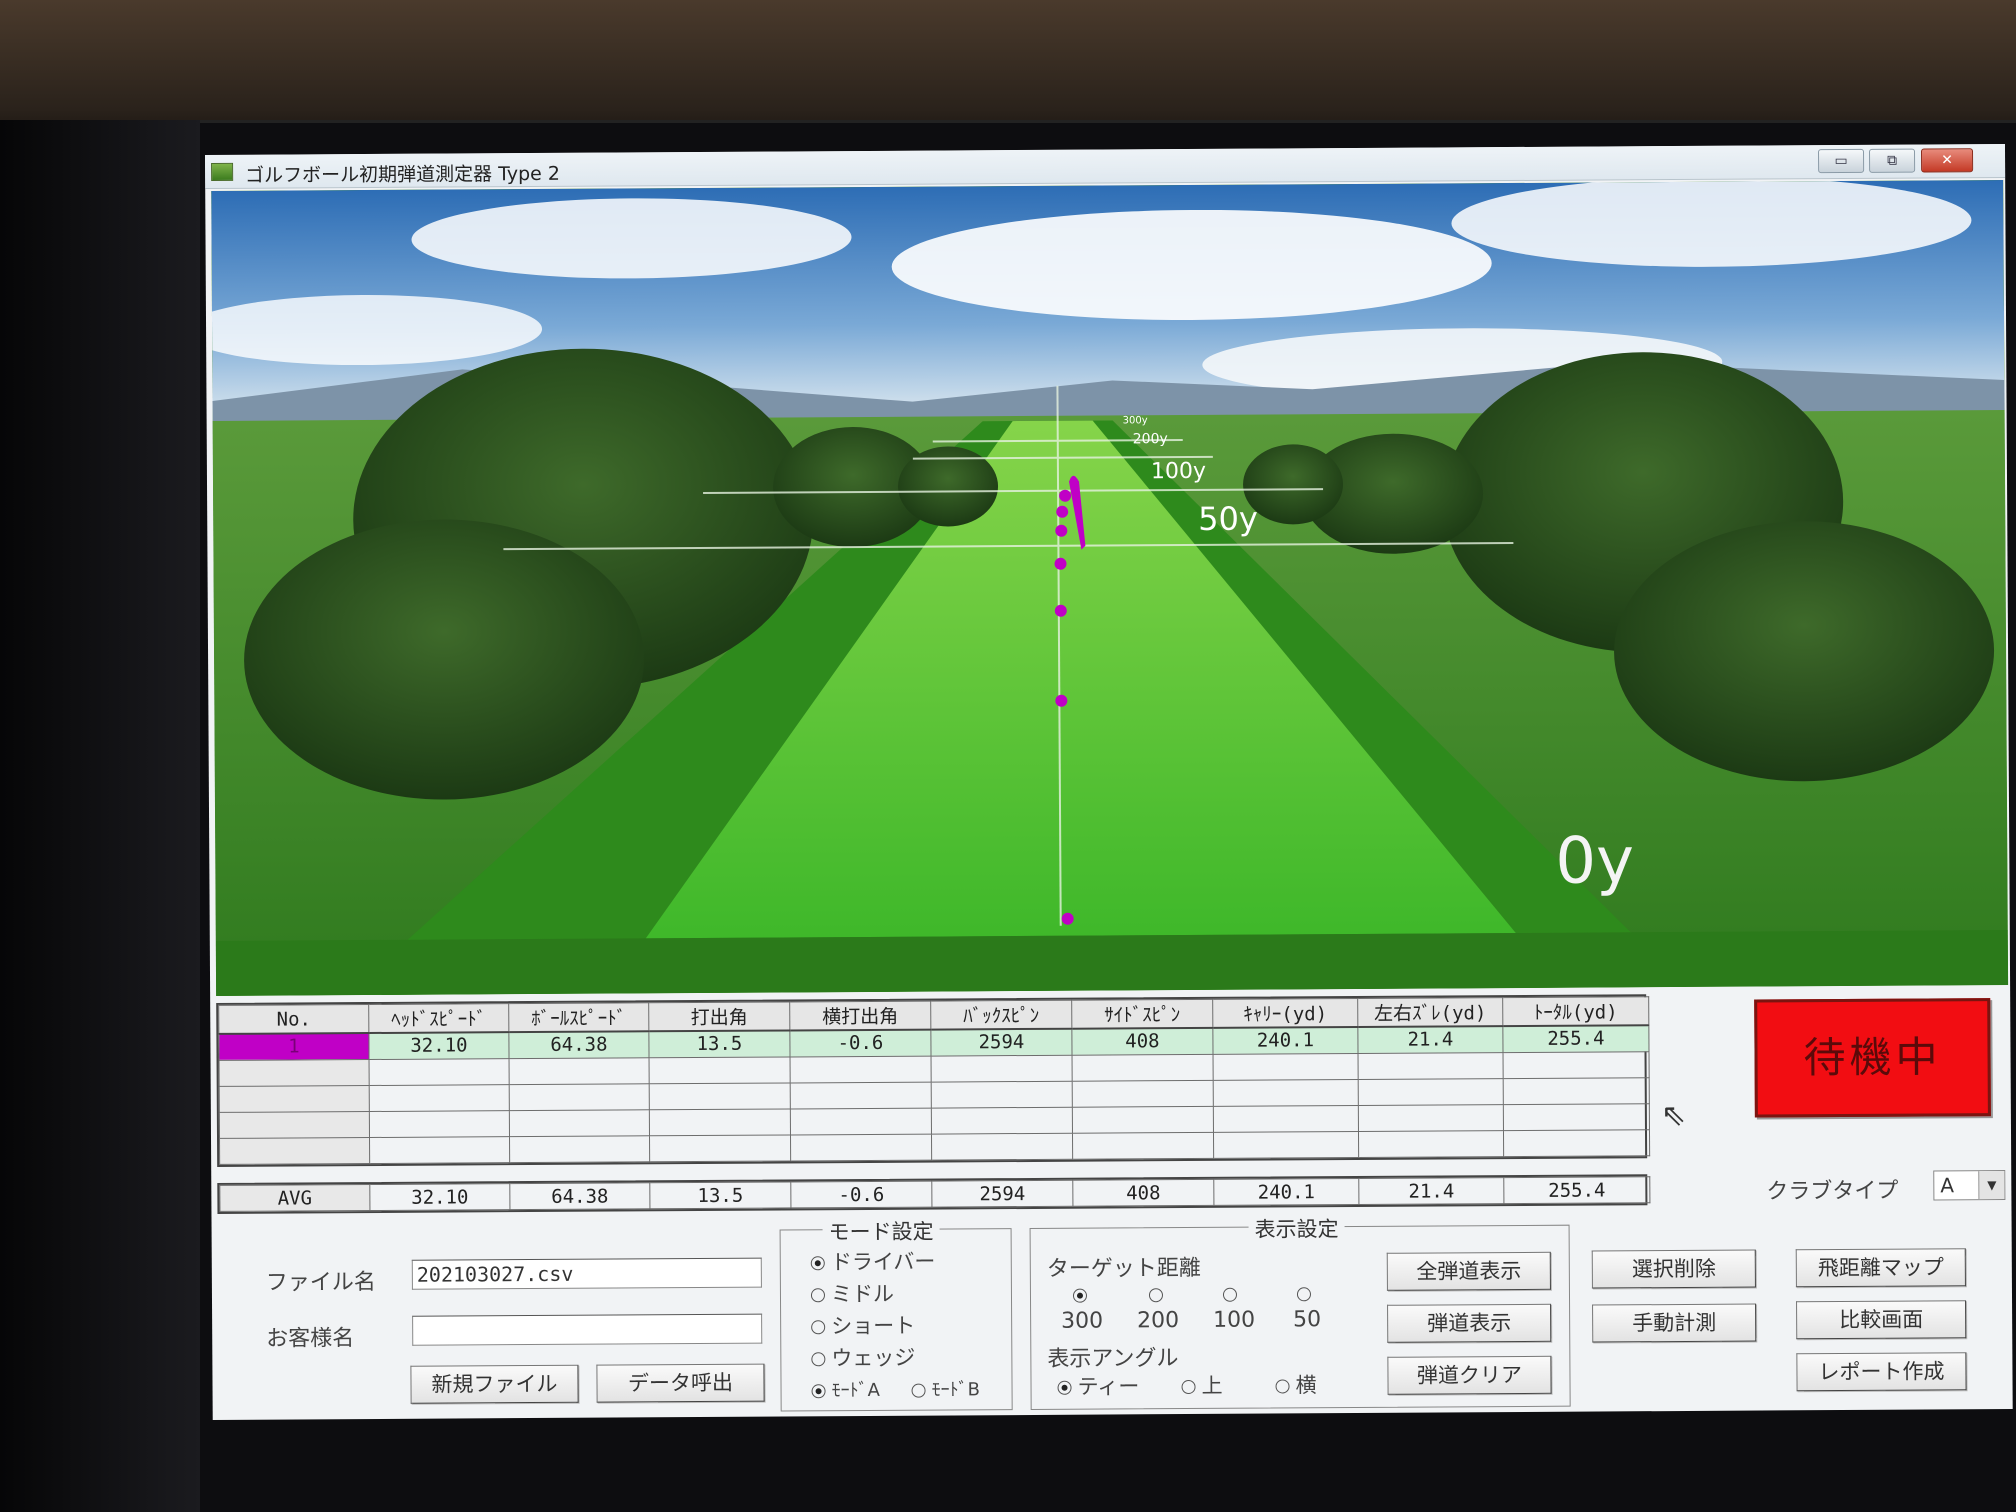  I want to click on status-indicator: 待機中, so click(1872, 1058).